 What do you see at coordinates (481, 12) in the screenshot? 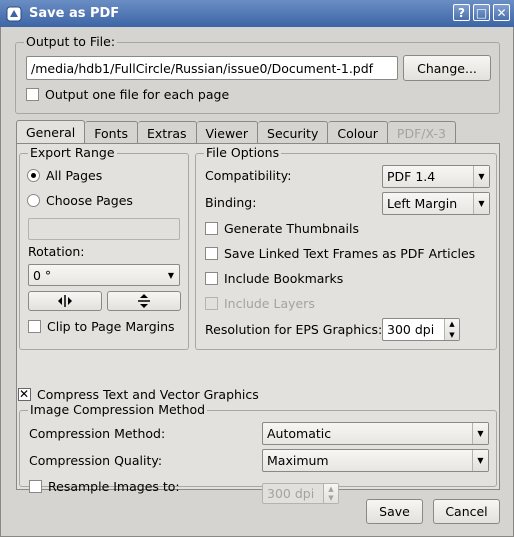
I see `maximize-button: □` at bounding box center [481, 12].